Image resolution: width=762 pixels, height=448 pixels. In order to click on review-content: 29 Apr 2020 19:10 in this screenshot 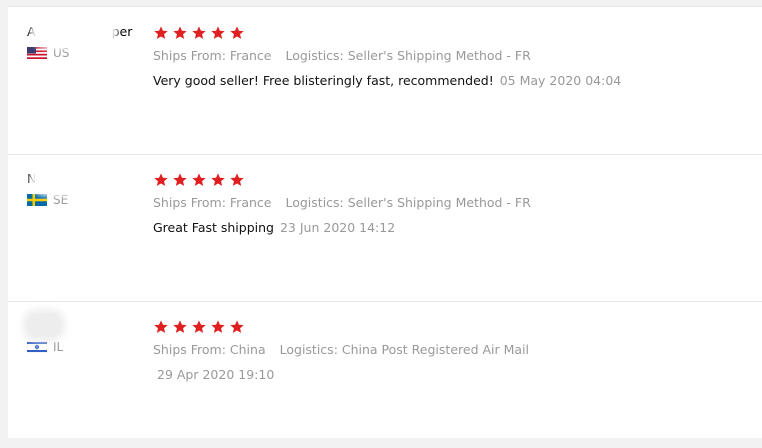, I will do `click(213, 374)`.